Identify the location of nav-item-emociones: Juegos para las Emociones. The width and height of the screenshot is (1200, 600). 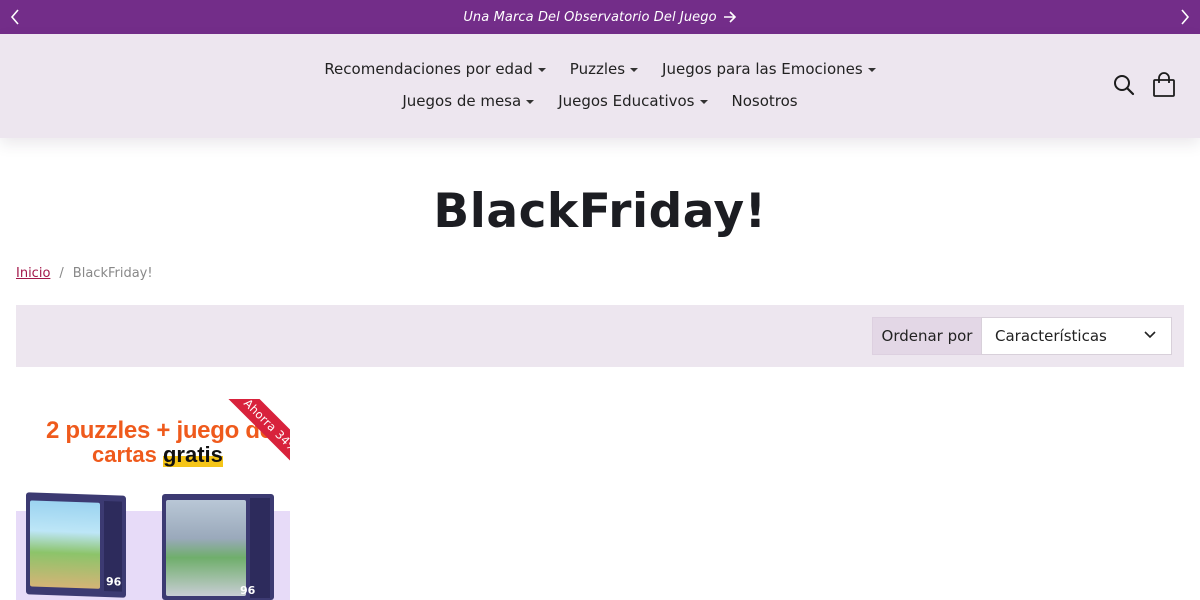
(769, 69).